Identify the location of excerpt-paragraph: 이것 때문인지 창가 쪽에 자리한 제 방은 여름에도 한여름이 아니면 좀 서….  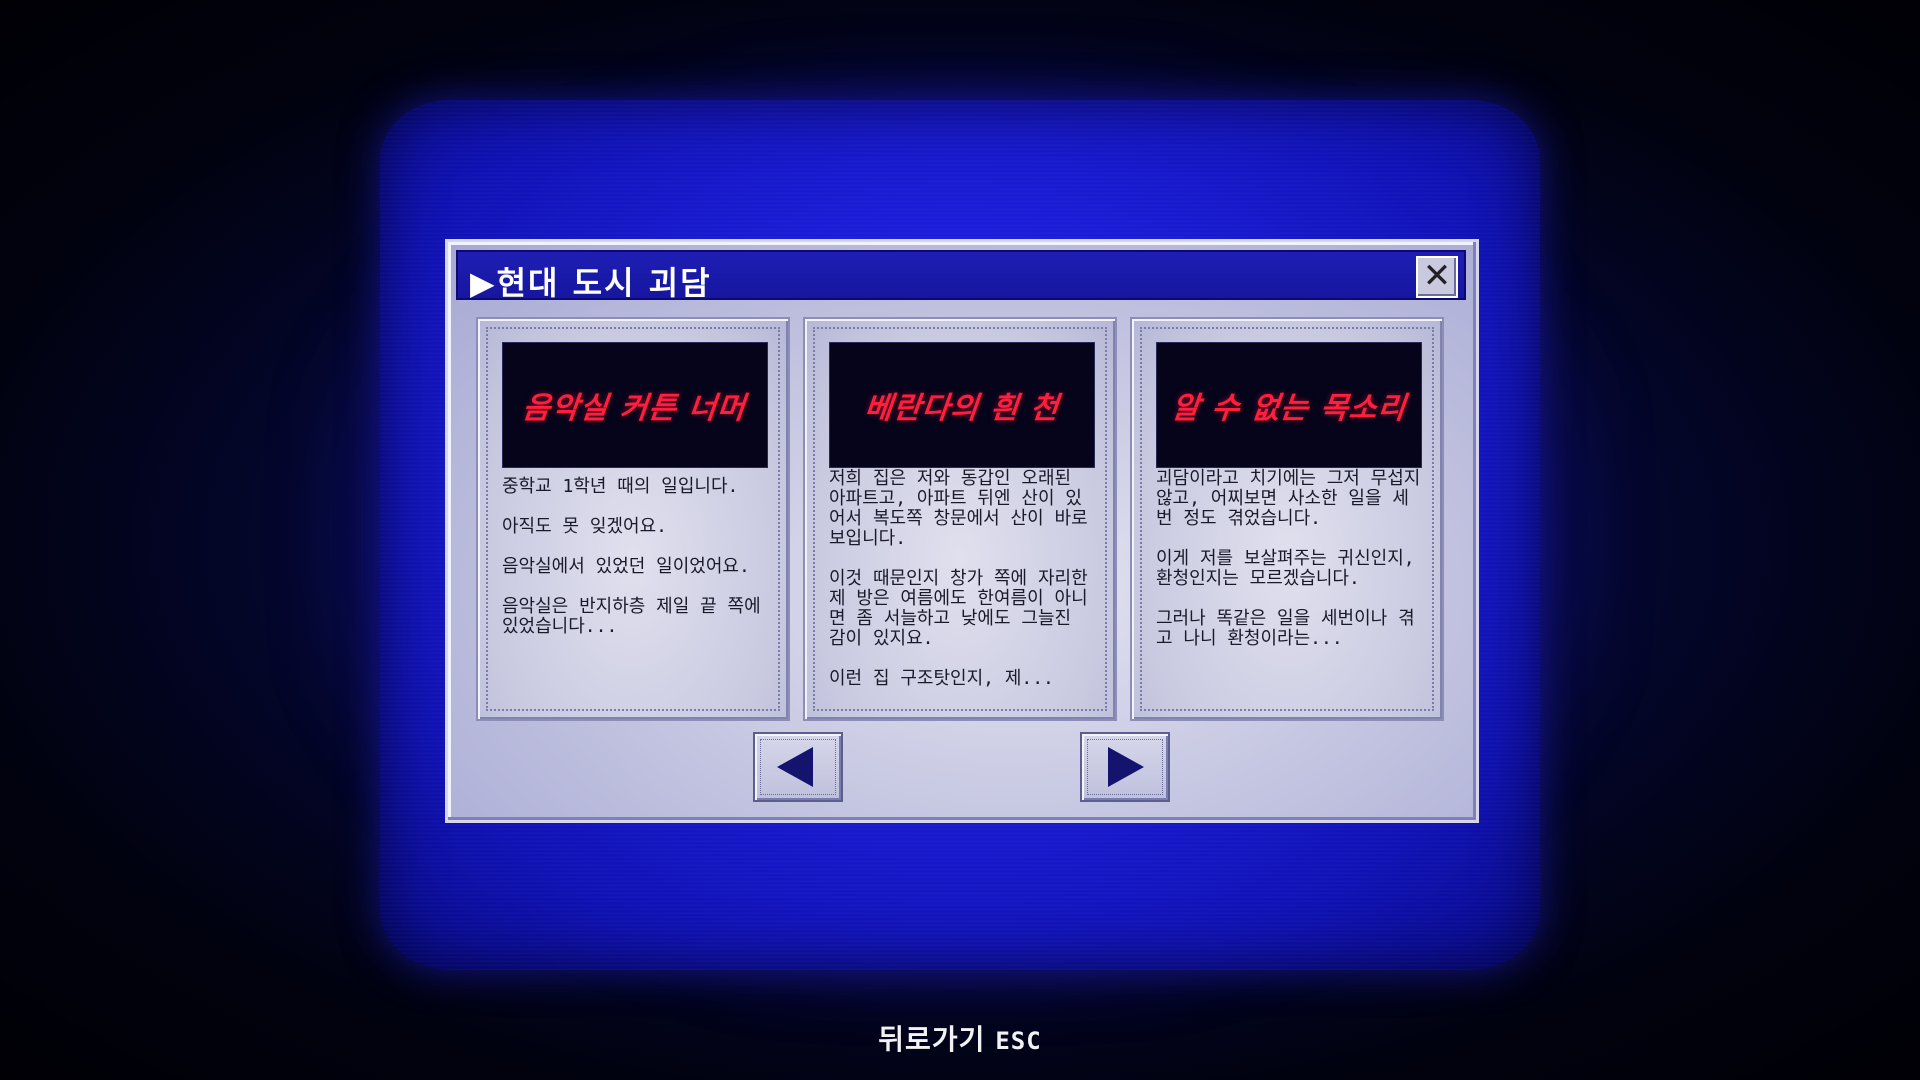
(958, 608).